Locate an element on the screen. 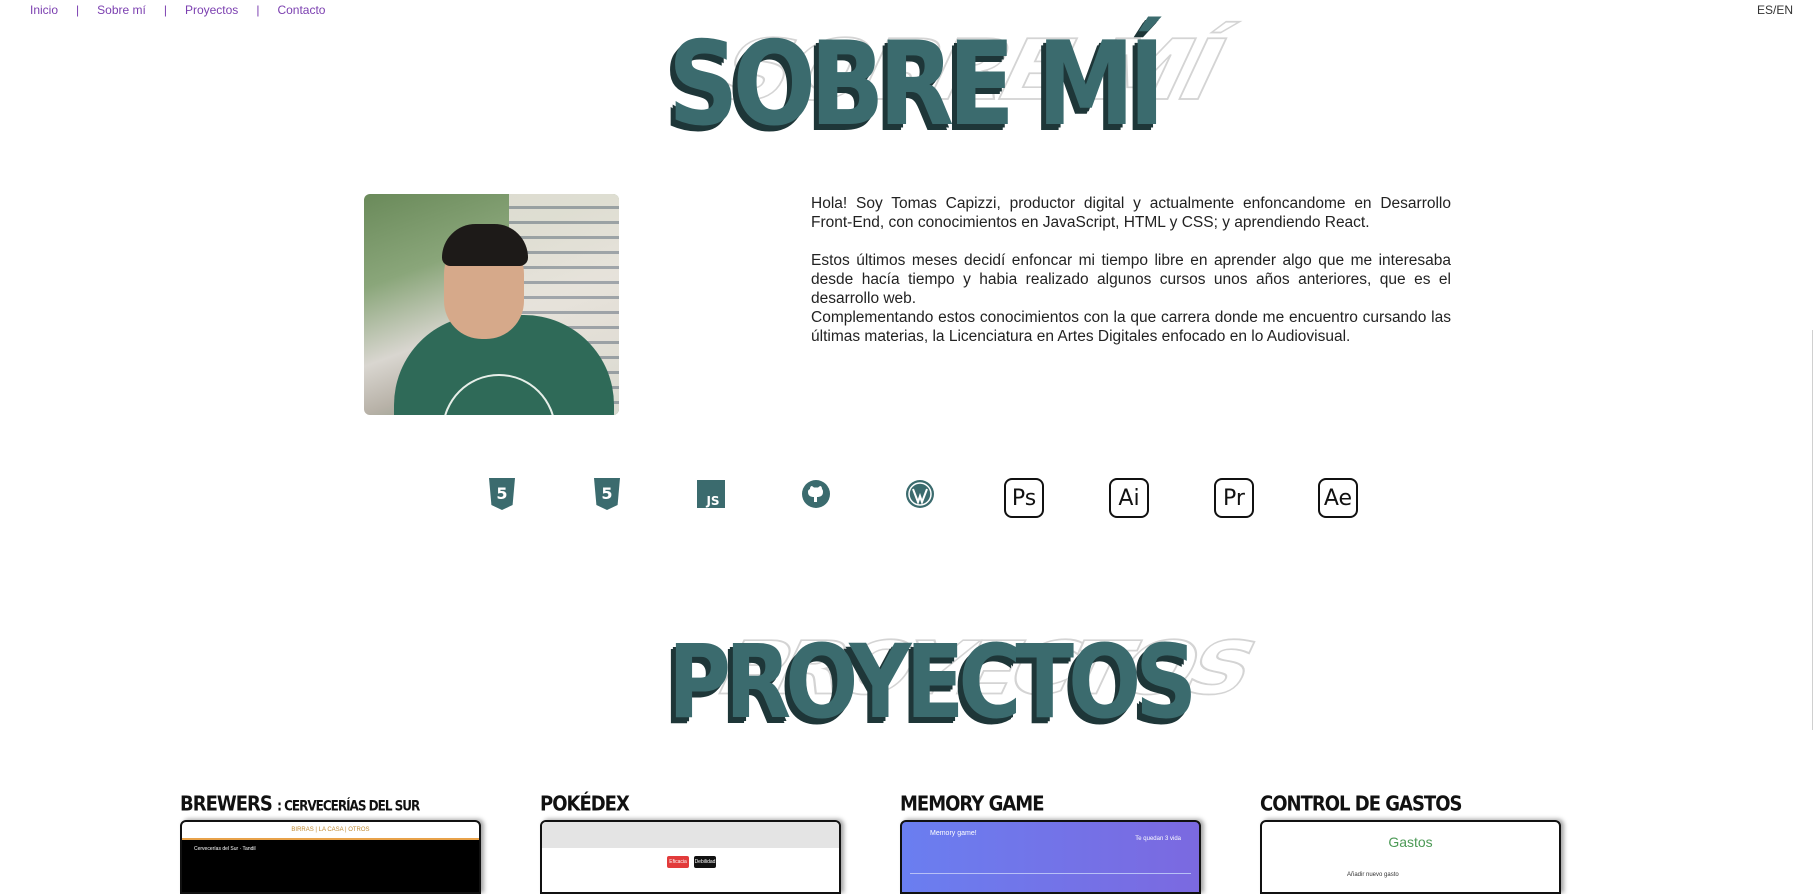 This screenshot has height=894, width=1813. wordpress-icon is located at coordinates (920, 494).